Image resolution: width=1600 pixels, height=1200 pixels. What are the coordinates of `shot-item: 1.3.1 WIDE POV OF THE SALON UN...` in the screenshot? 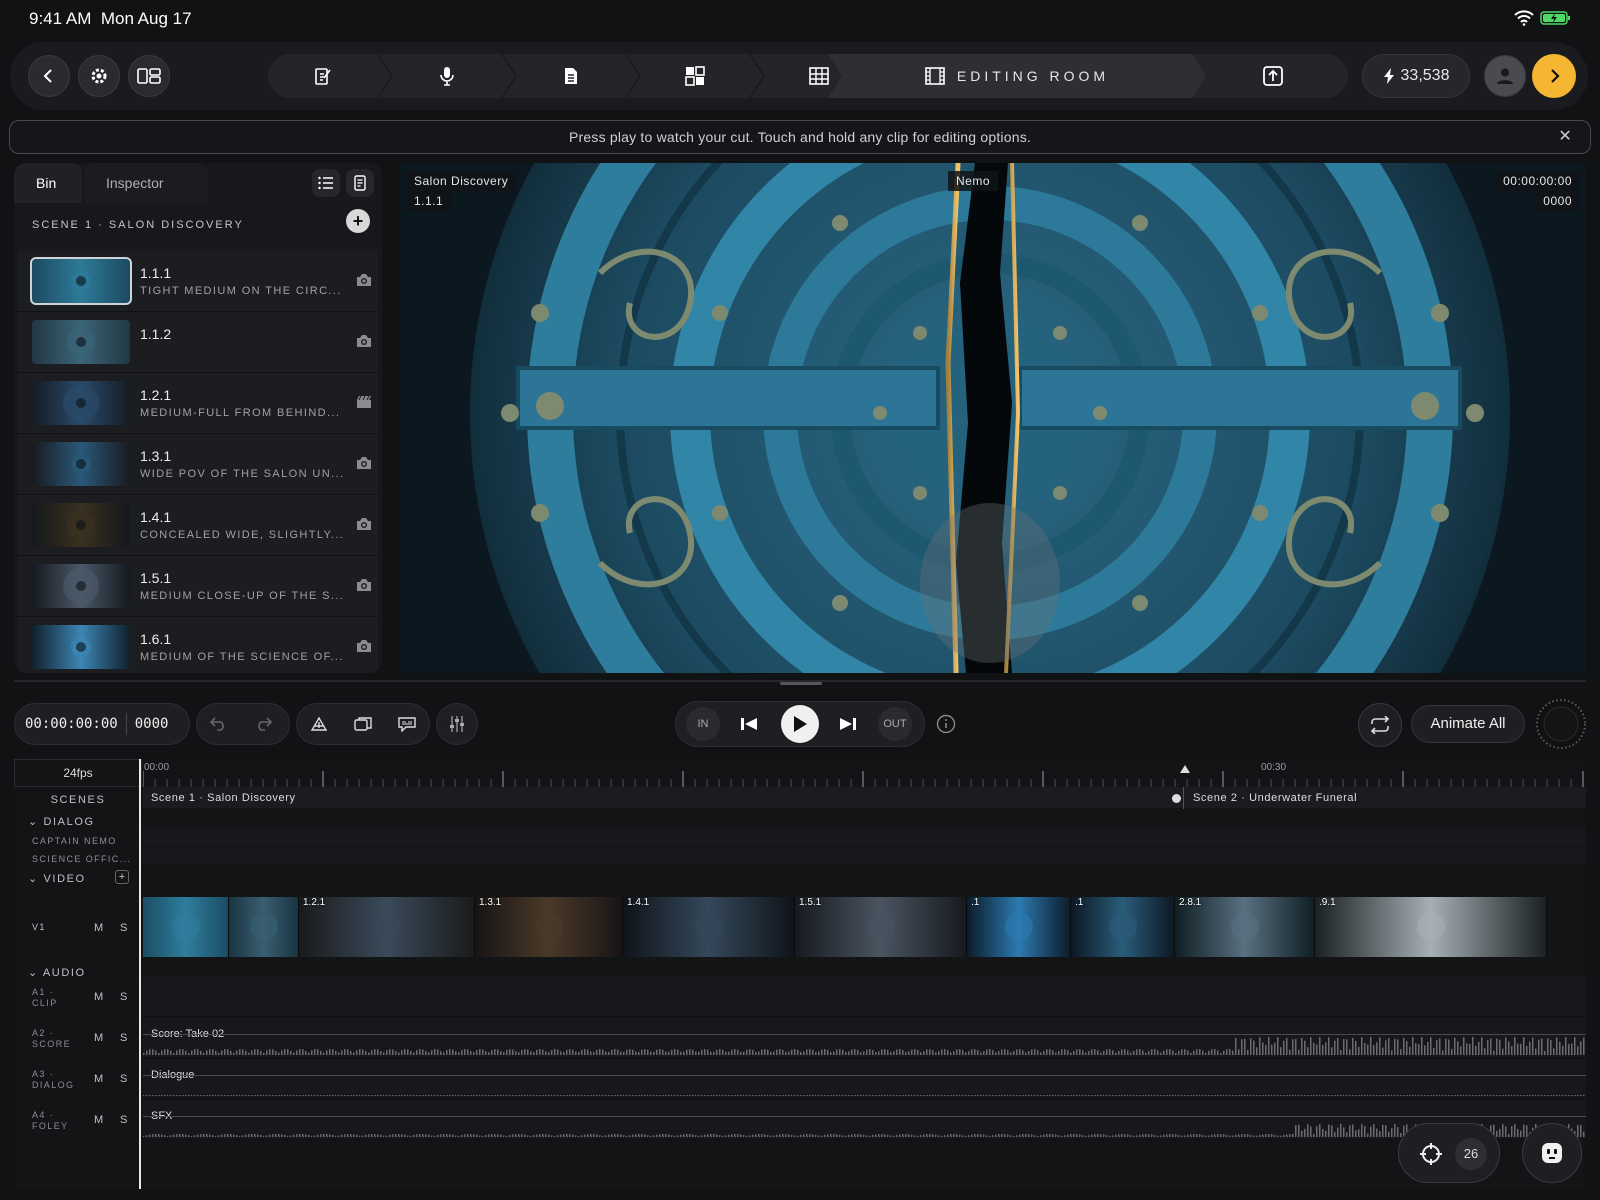 It's located at (198, 464).